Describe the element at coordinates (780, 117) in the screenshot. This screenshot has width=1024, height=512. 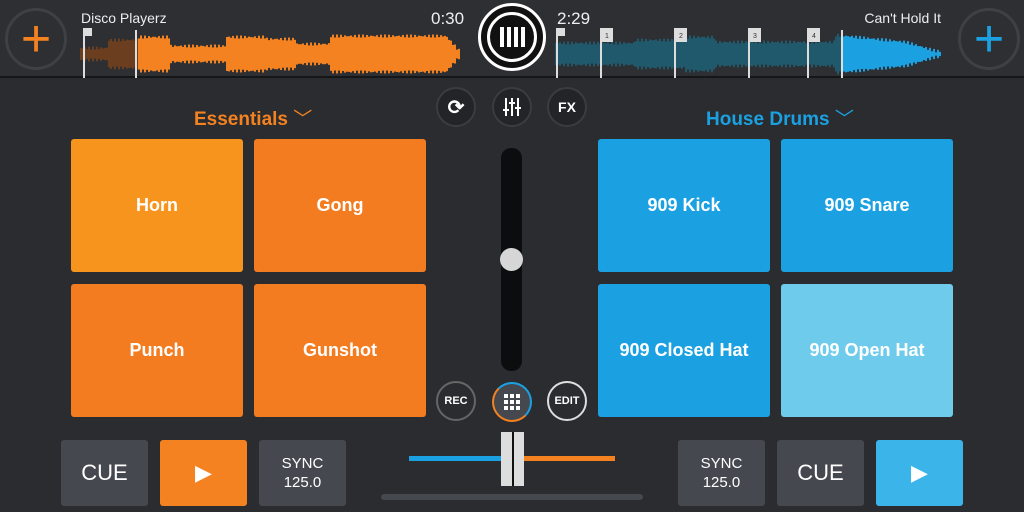
I see `right-sample-bank-dropdown: House Drums ﹀` at that location.